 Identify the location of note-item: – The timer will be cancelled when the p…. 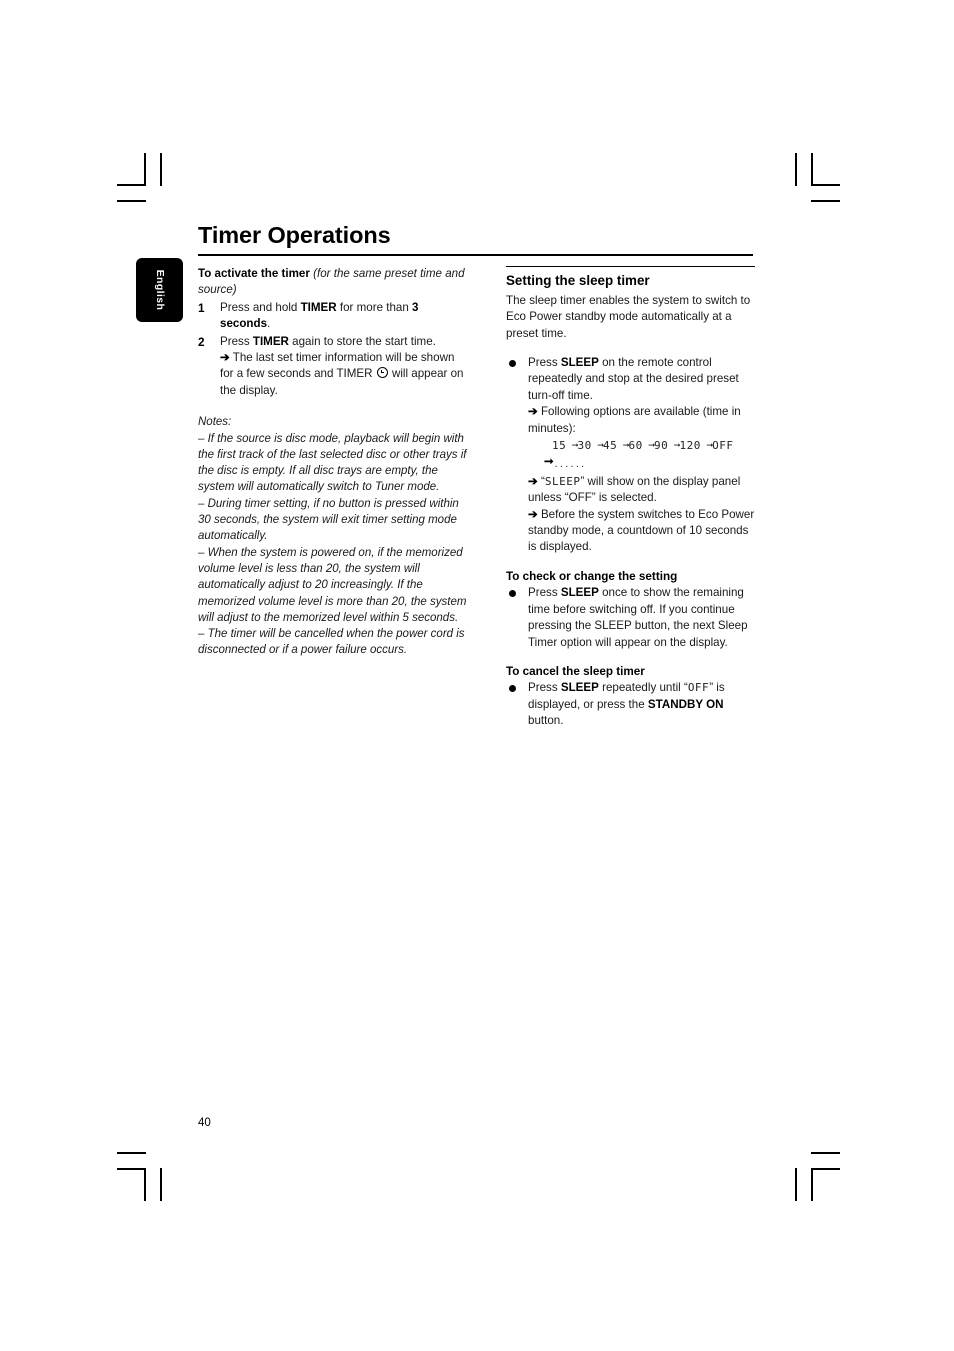
(331, 642).